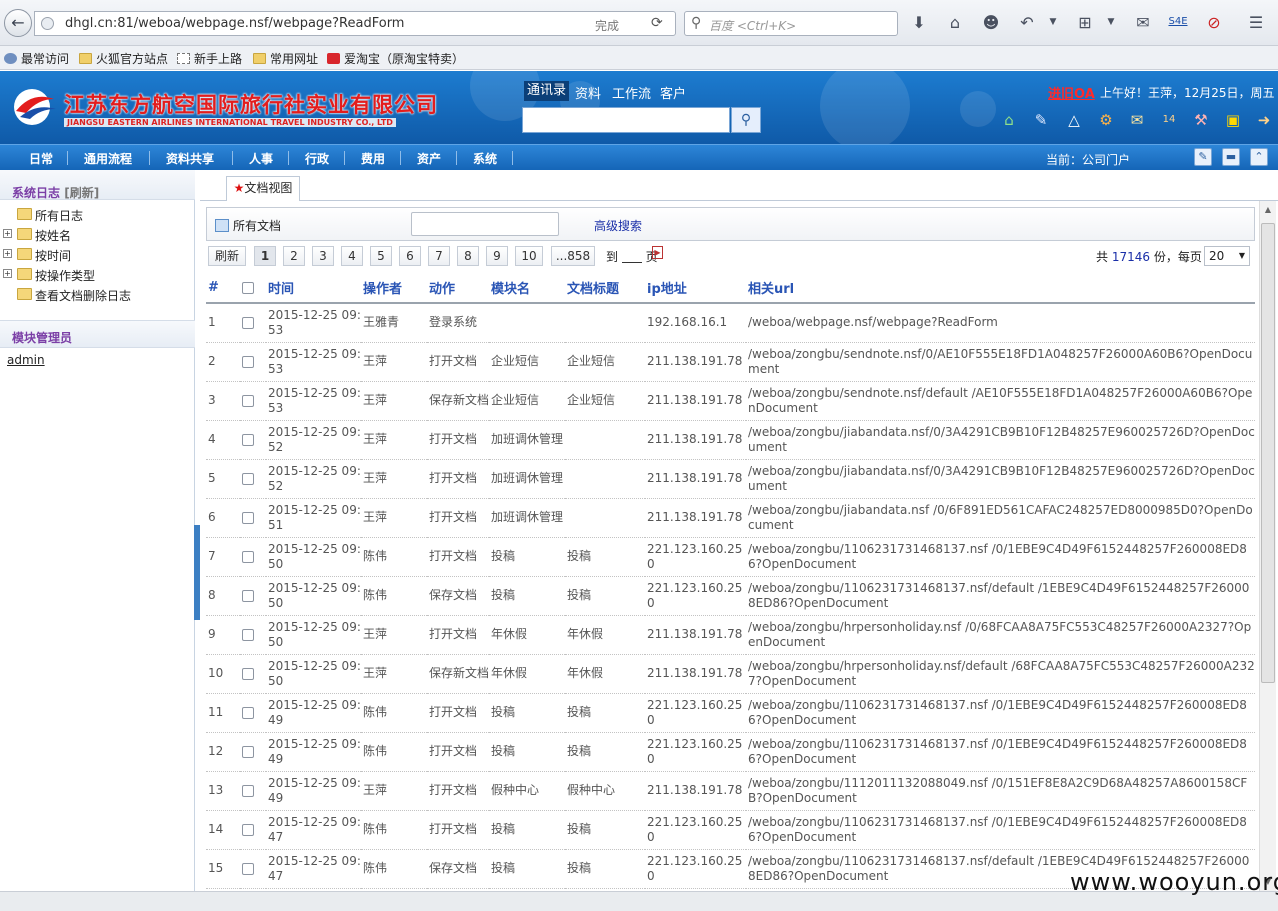 The height and width of the screenshot is (911, 1278). I want to click on menu-item-admin: 行政, so click(317, 158).